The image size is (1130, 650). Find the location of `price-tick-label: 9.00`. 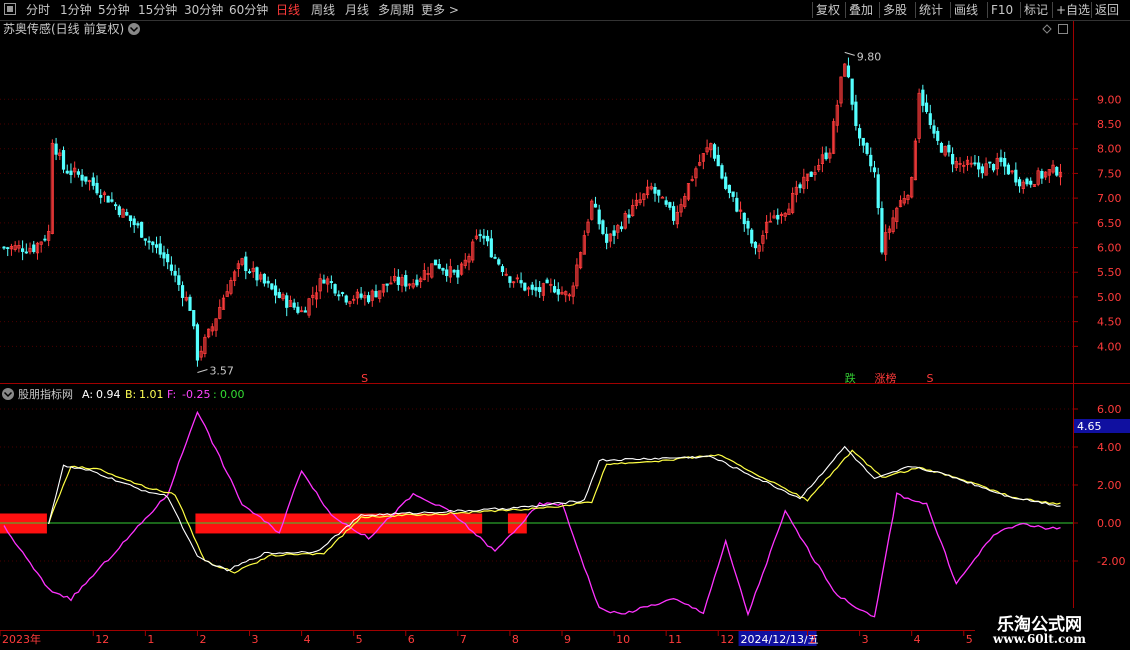

price-tick-label: 9.00 is located at coordinates (1109, 99).